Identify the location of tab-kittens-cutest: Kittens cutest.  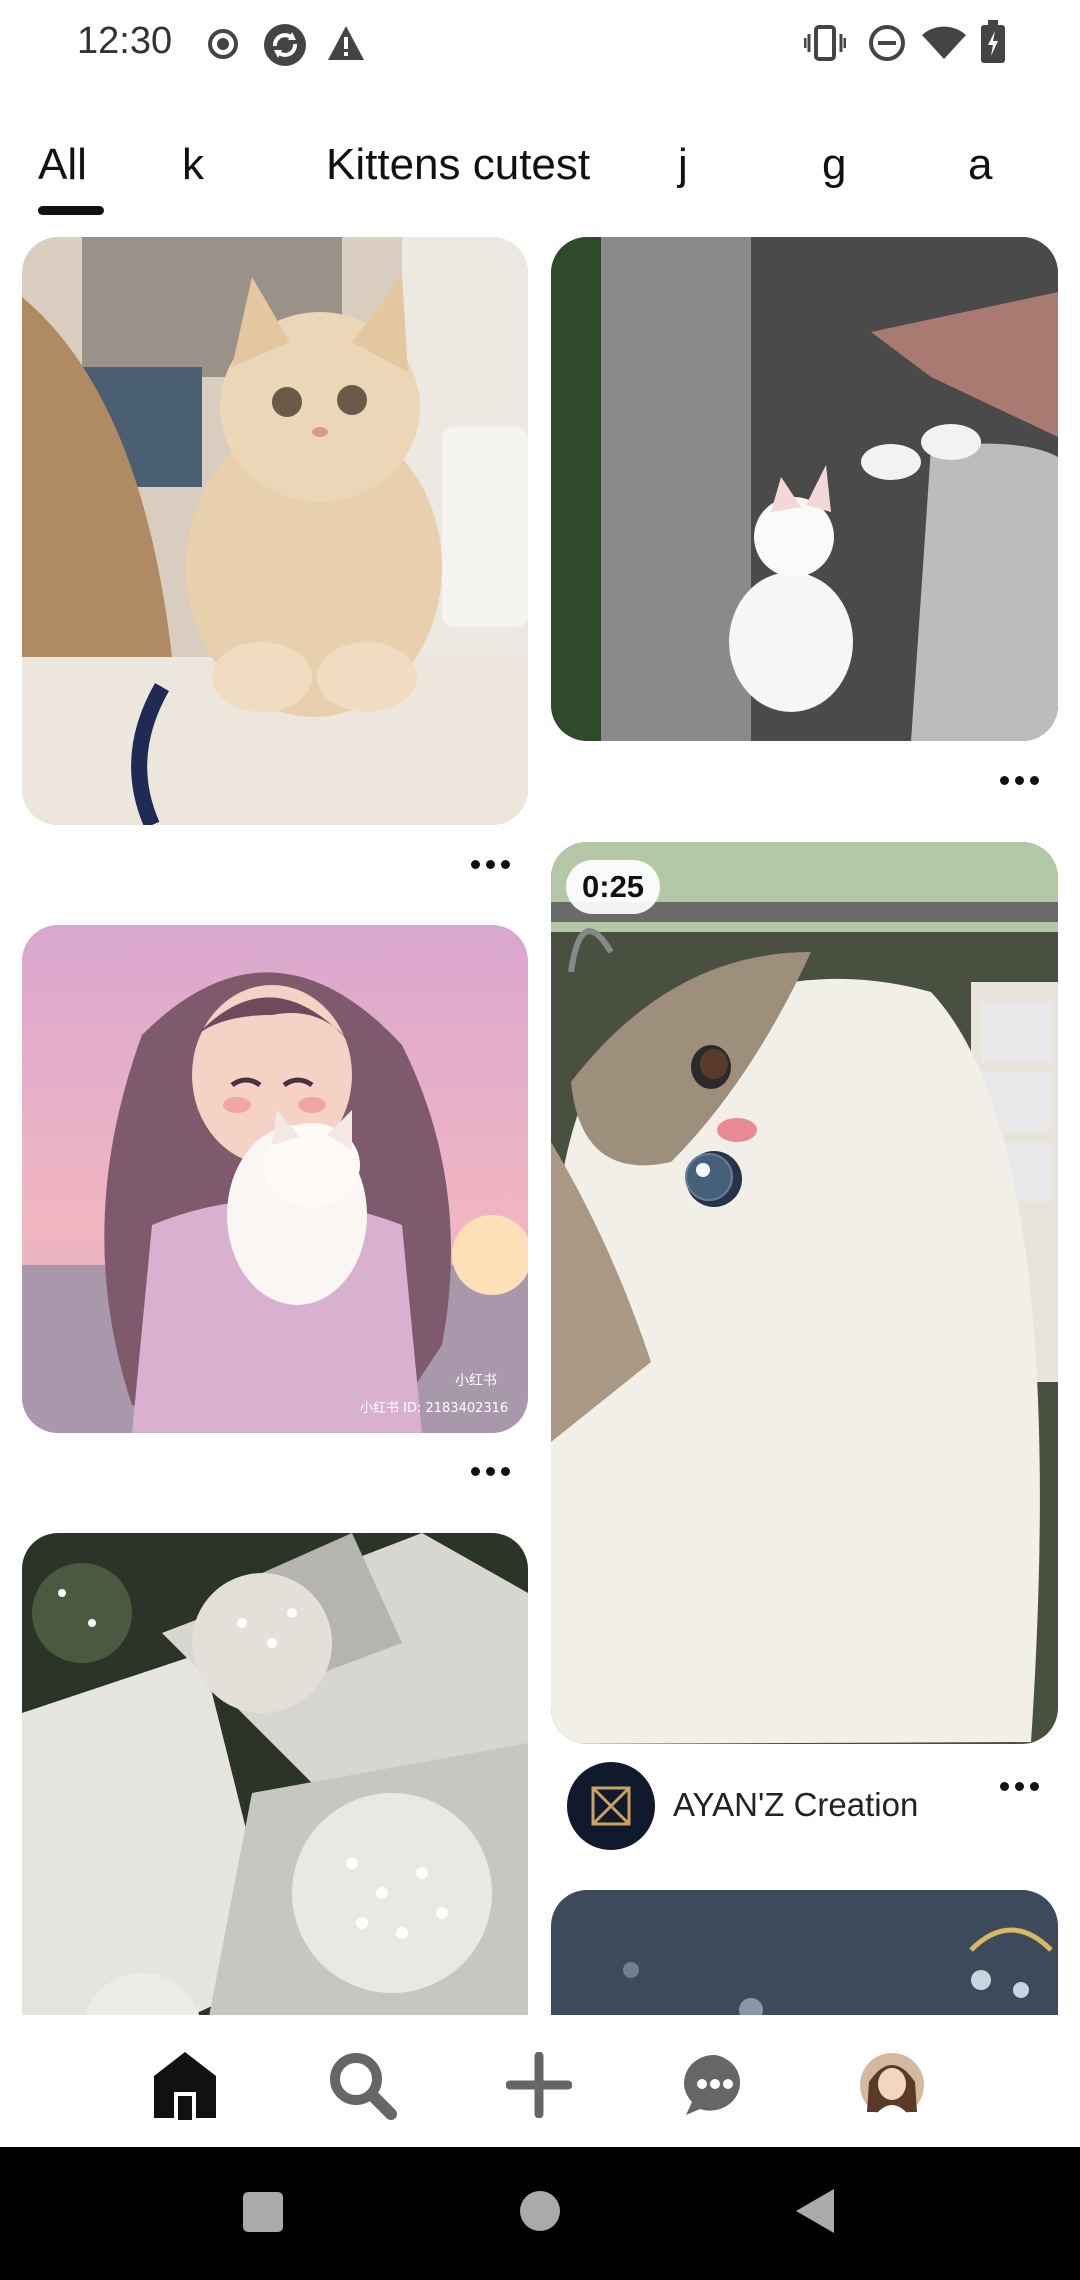
(458, 165).